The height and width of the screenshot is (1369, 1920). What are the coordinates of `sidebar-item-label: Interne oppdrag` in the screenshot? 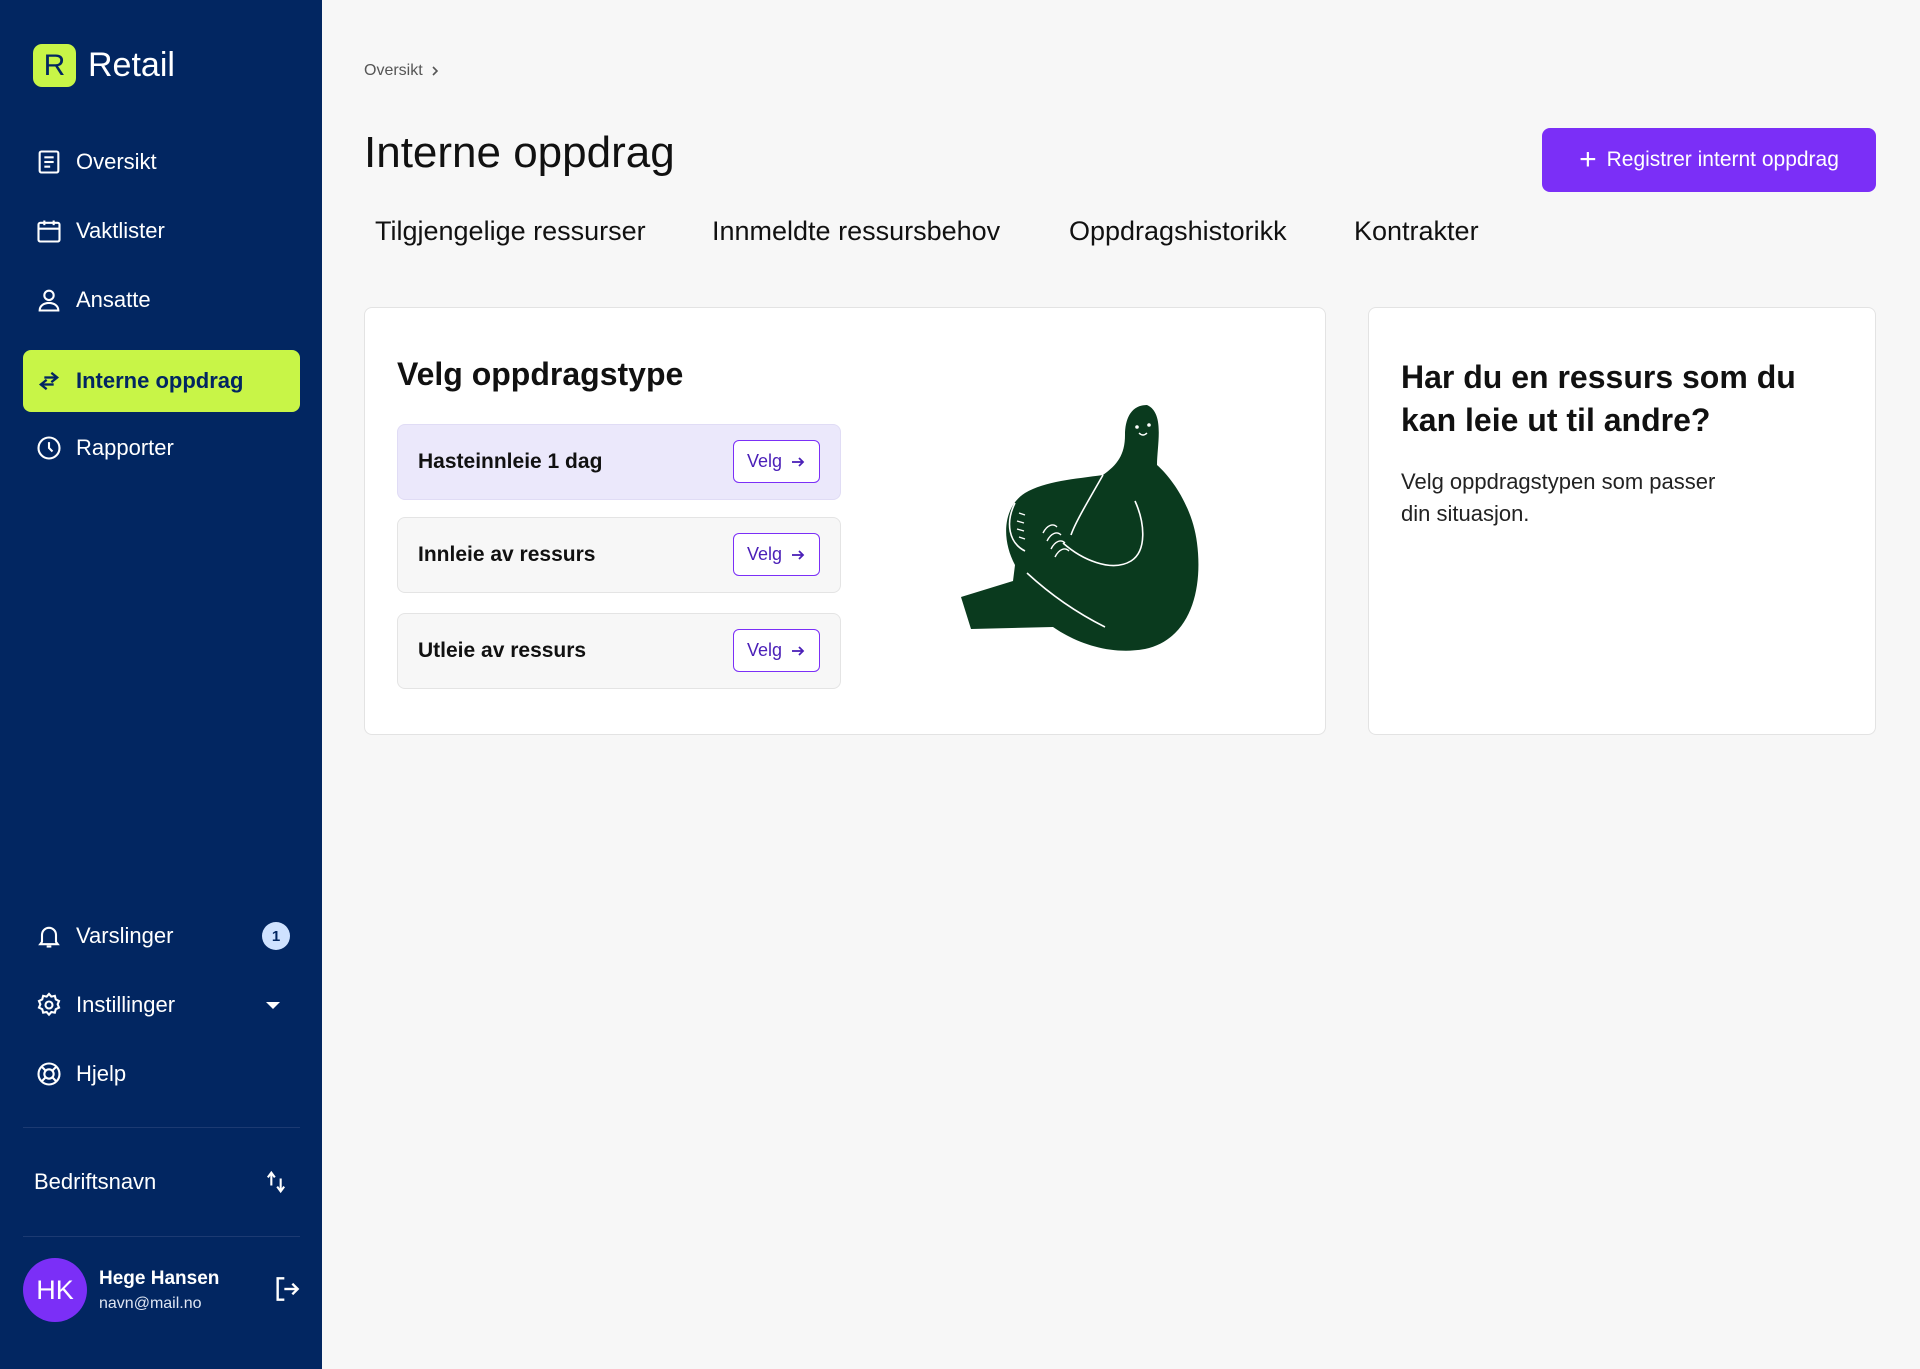 It's located at (160, 380).